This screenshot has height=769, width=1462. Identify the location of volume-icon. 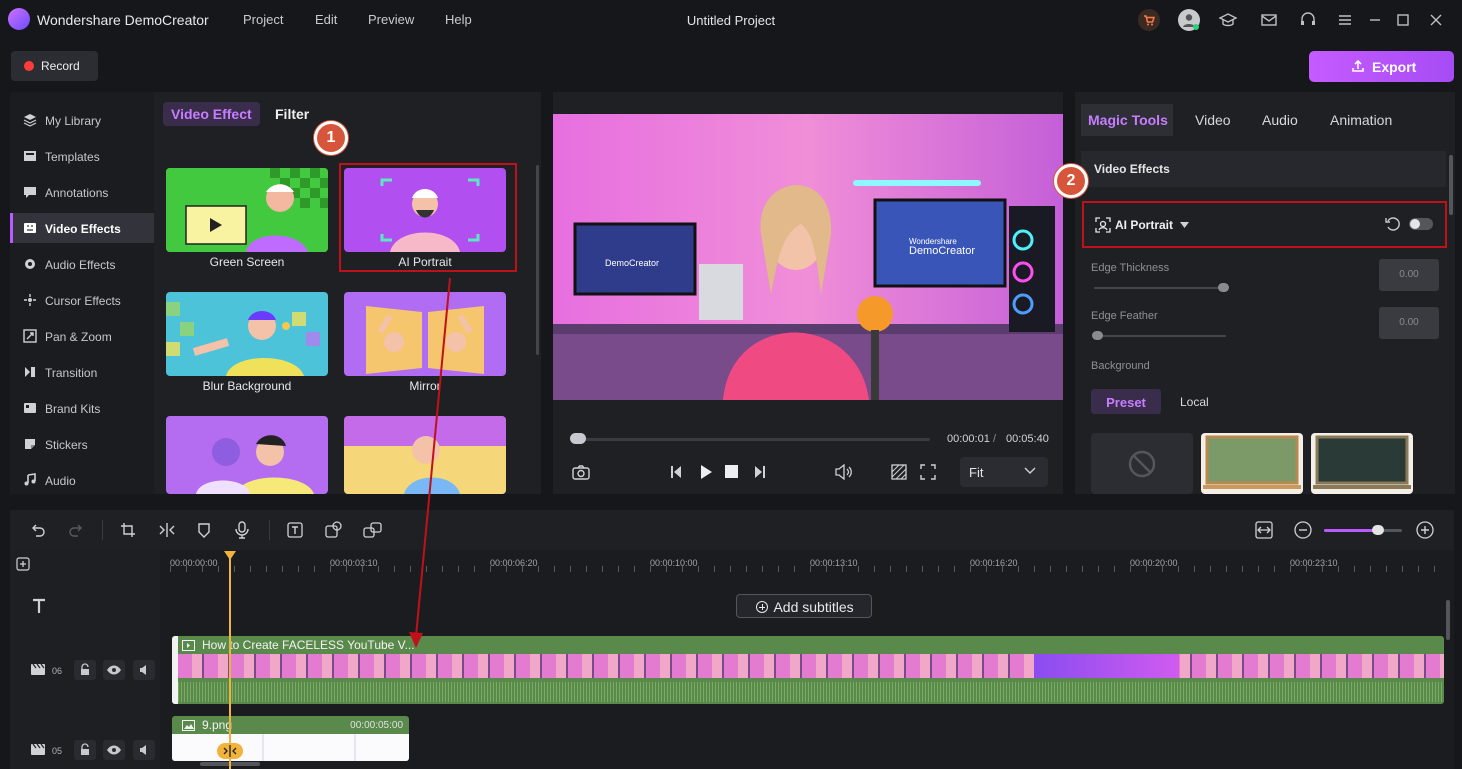
(844, 472).